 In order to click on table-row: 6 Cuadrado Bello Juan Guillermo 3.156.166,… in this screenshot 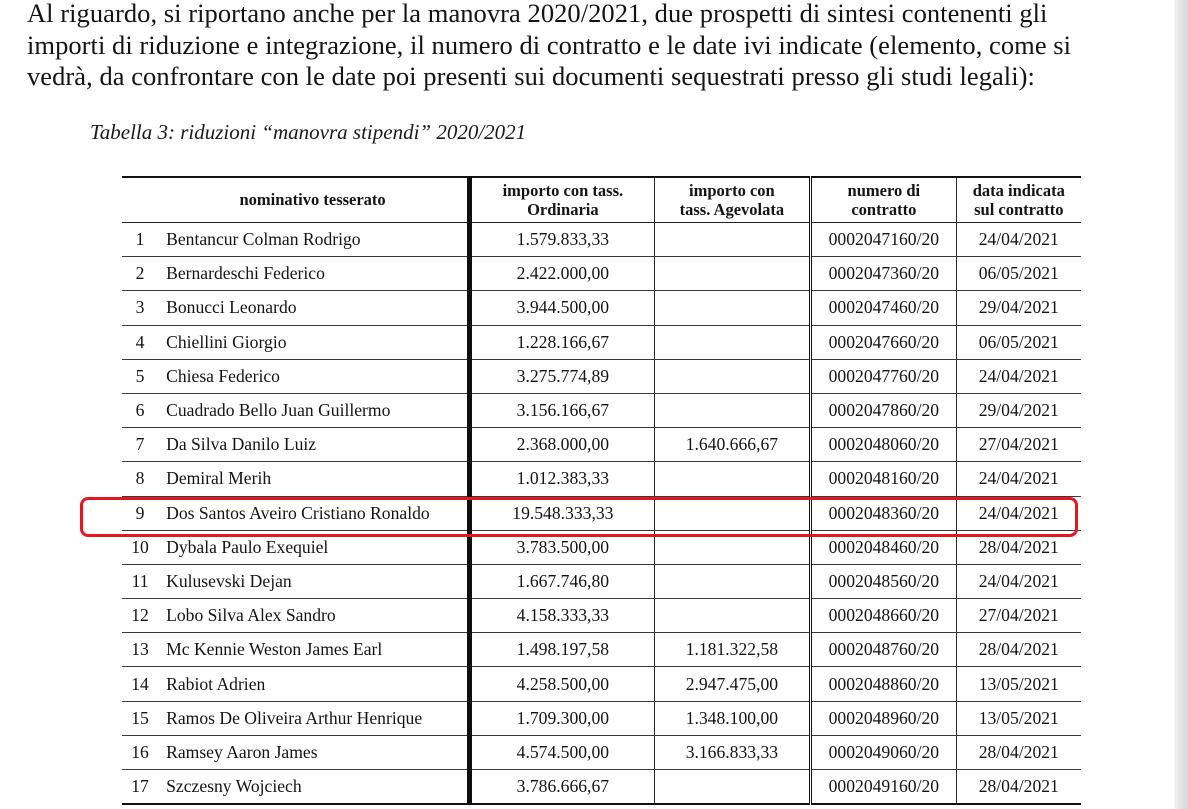, I will do `click(601, 411)`.